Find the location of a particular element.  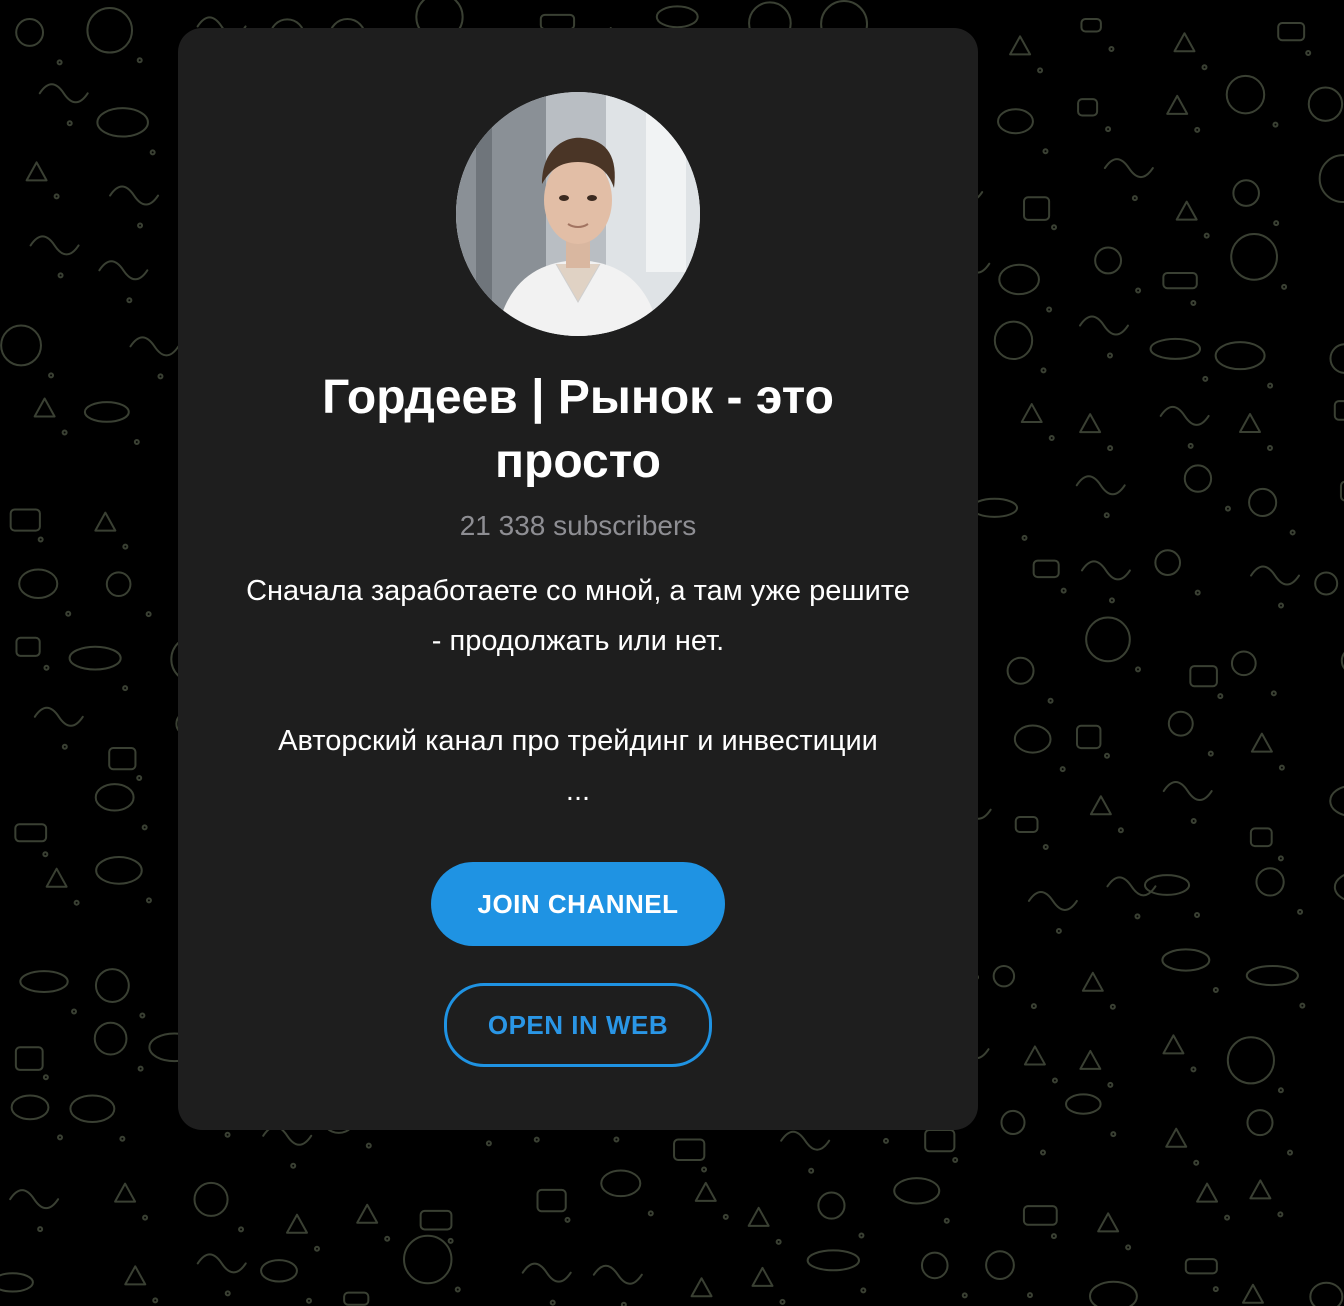

description-line: - продолжать или нет. is located at coordinates (578, 641).